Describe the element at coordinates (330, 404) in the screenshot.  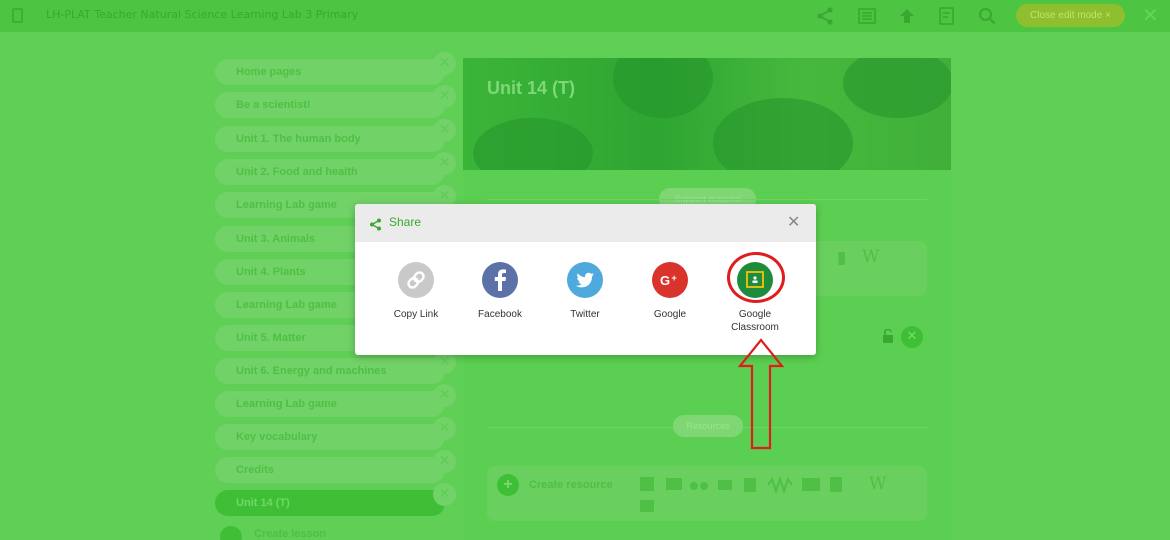
I see `sidebar-item: Learning Lab game` at that location.